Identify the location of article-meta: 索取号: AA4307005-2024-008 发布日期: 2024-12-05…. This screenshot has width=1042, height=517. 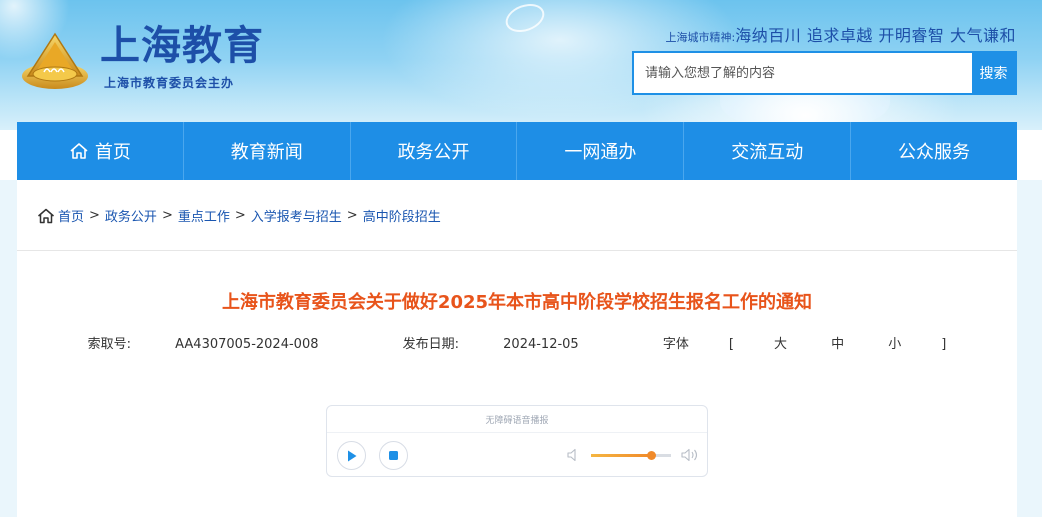
(517, 342).